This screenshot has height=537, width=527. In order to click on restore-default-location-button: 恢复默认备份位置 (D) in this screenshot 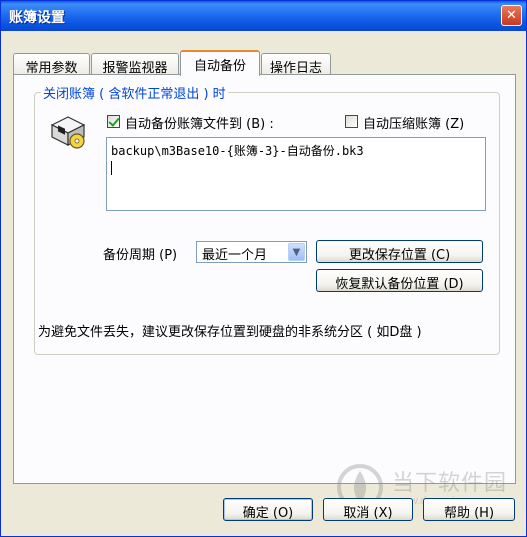, I will do `click(399, 280)`.